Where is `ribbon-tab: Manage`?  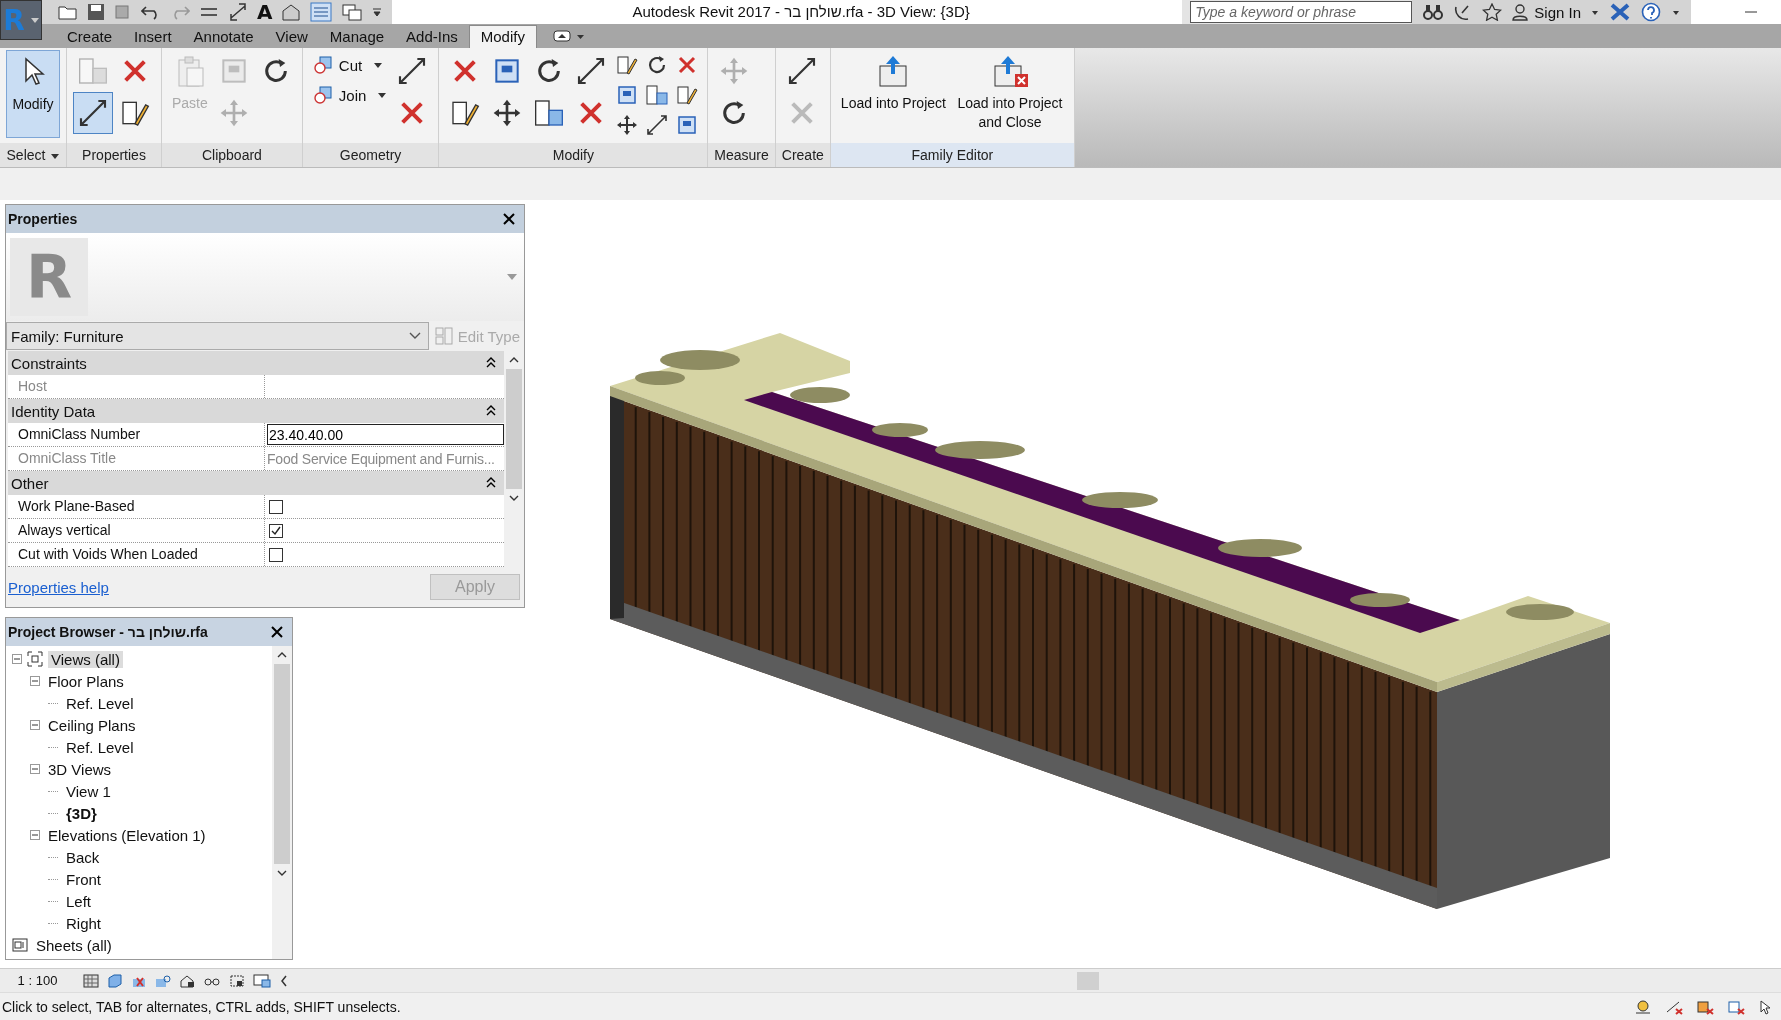
ribbon-tab: Manage is located at coordinates (357, 37).